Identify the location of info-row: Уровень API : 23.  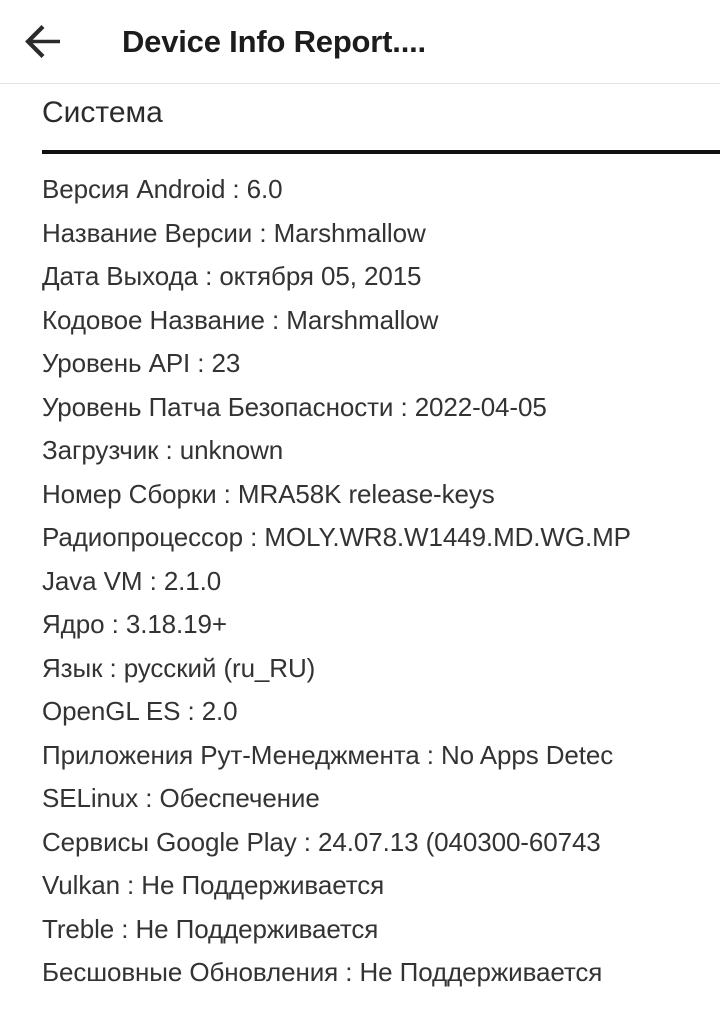
(141, 363).